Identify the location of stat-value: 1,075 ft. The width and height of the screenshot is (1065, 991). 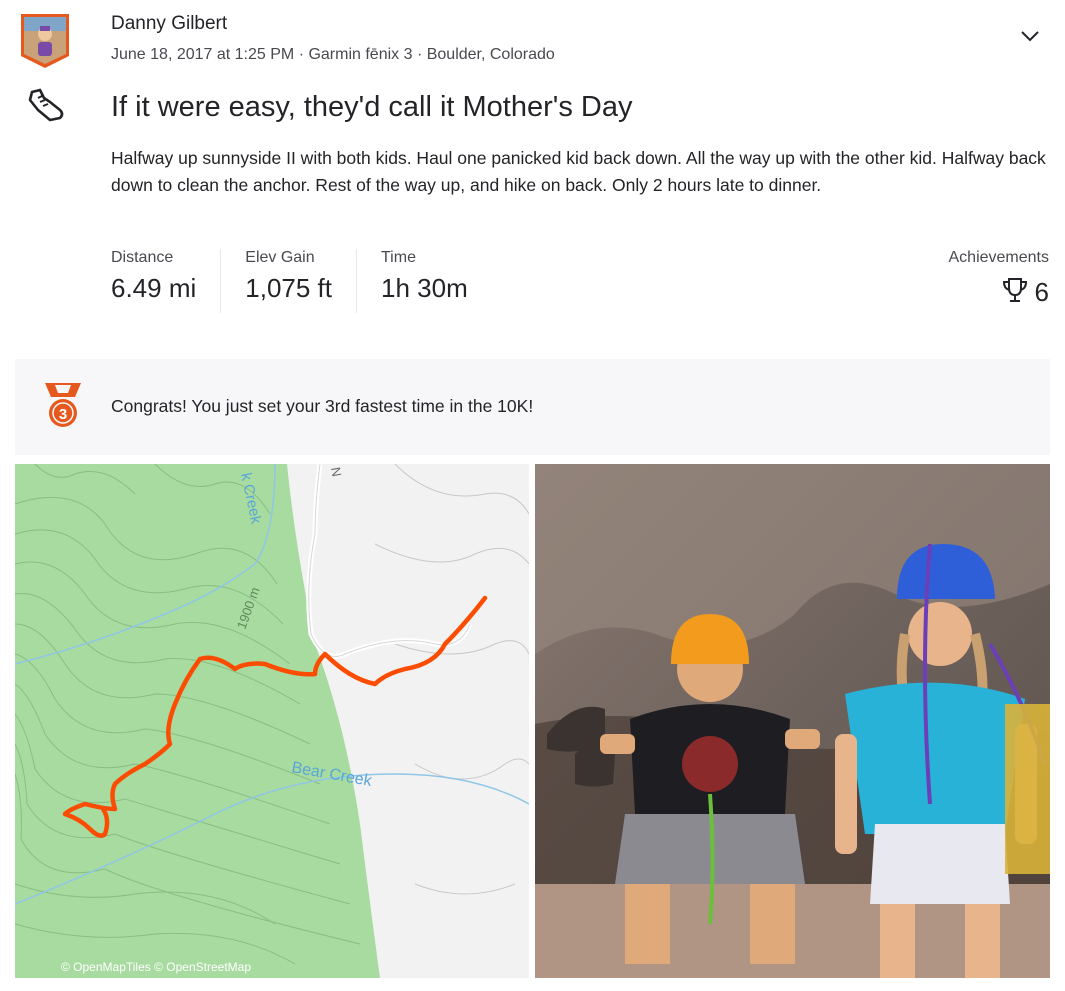
(288, 288).